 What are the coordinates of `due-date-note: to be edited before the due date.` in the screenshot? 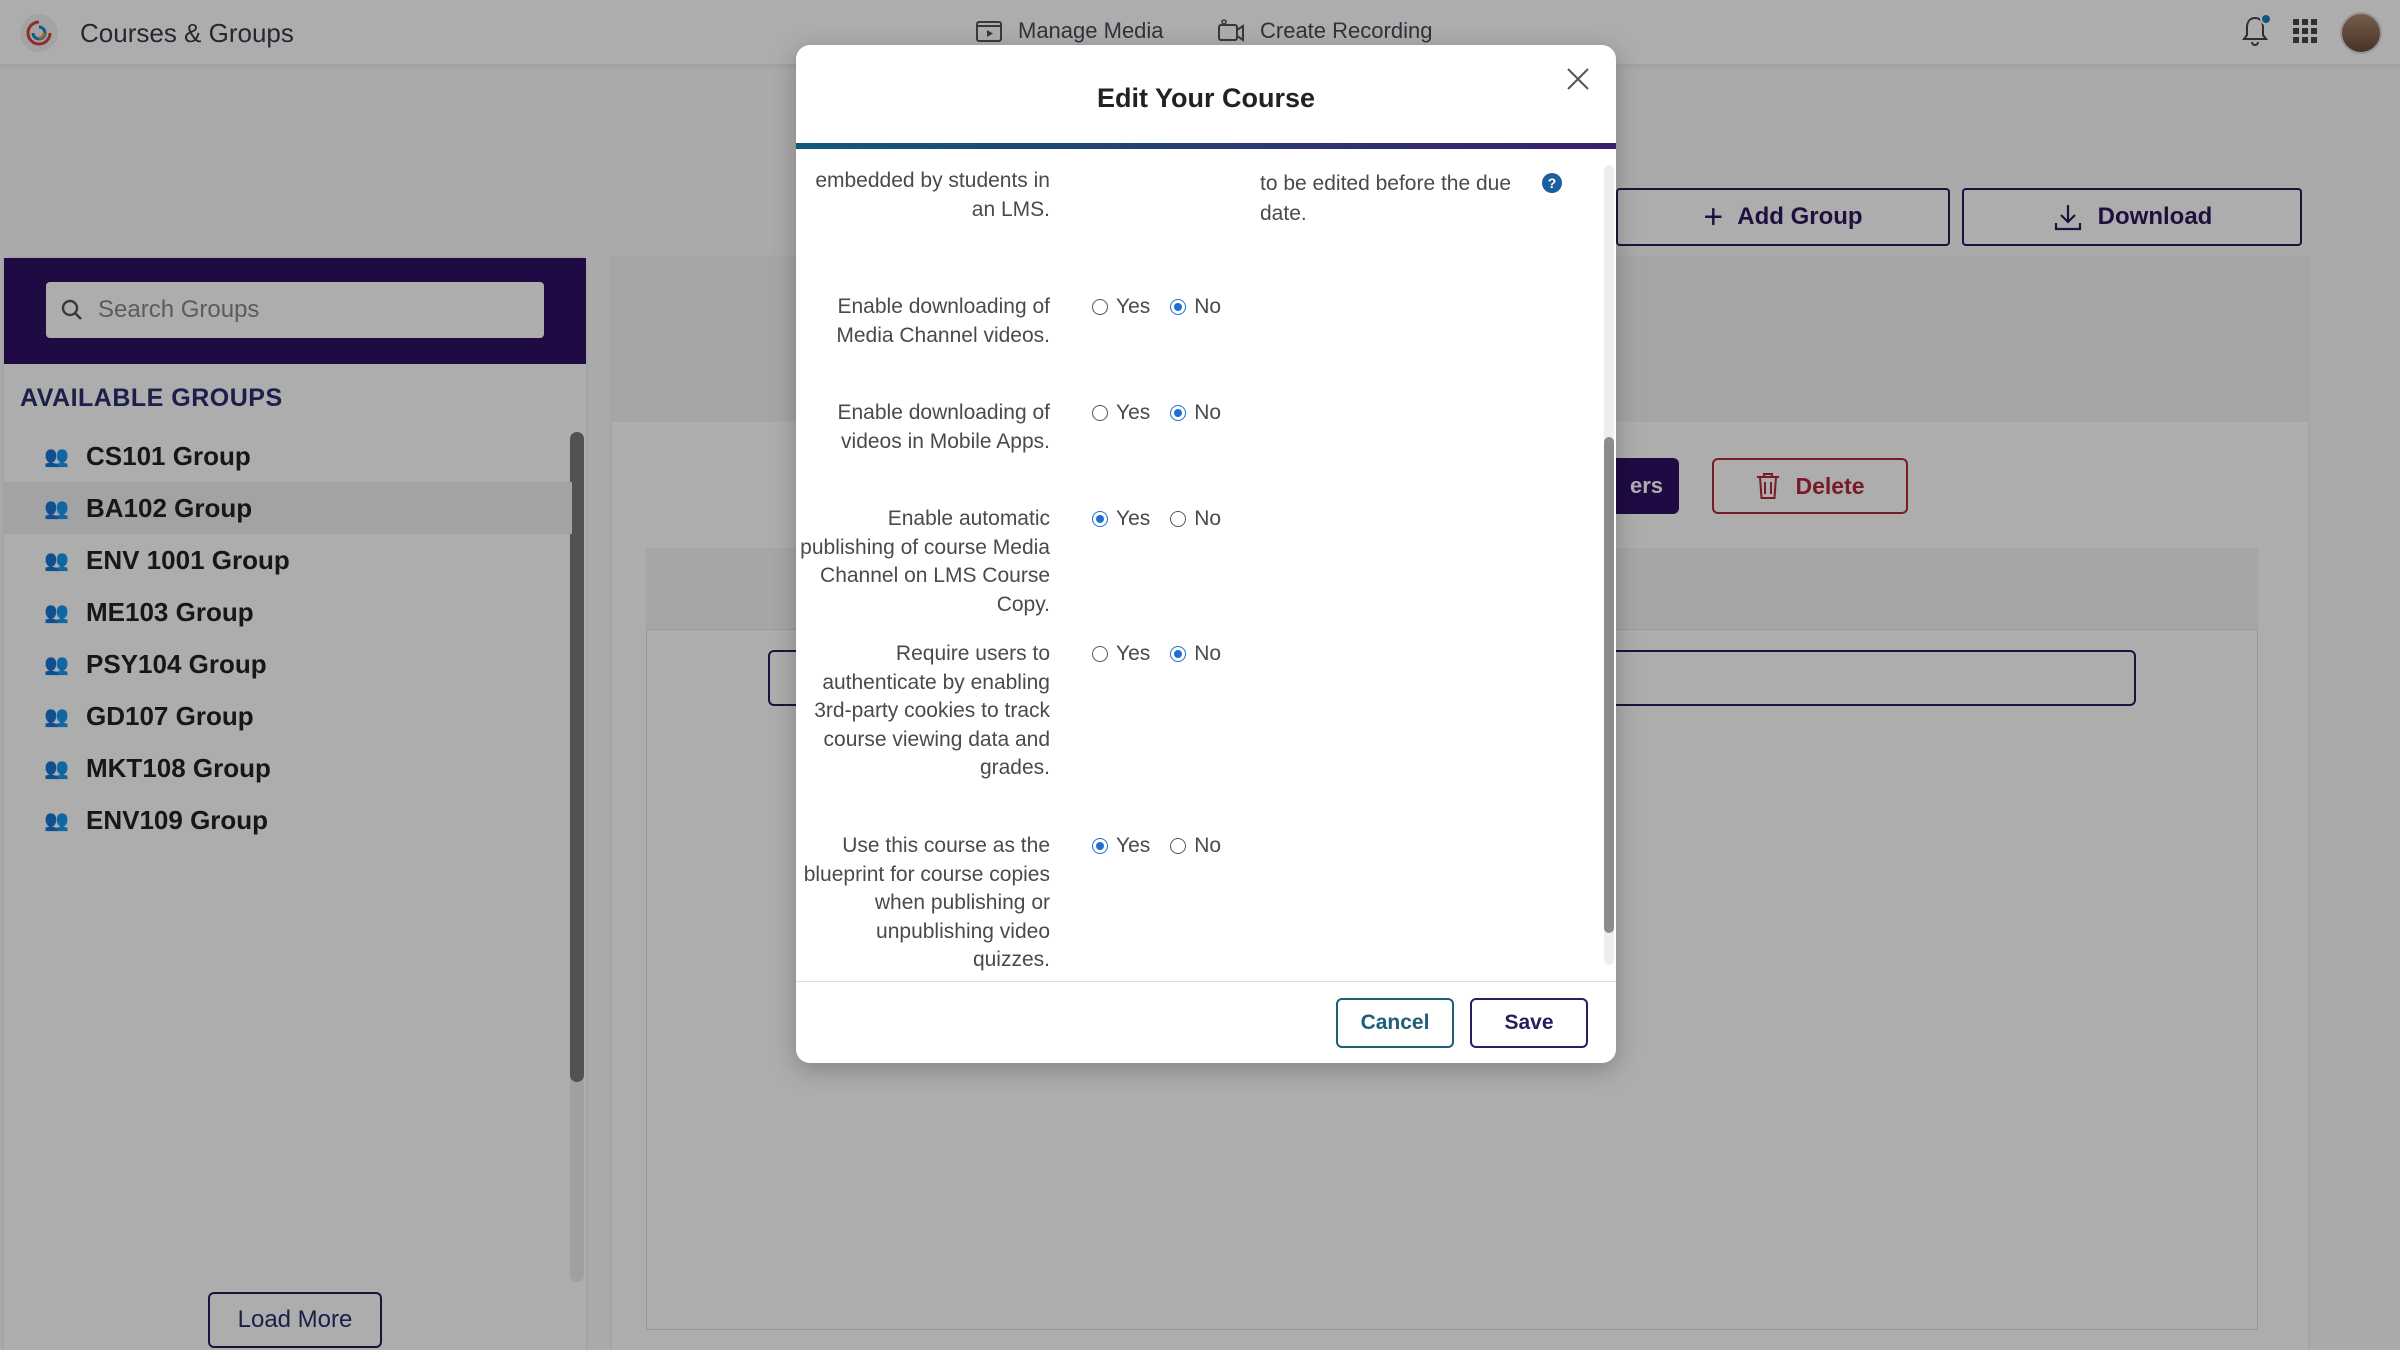 It's located at (1386, 198).